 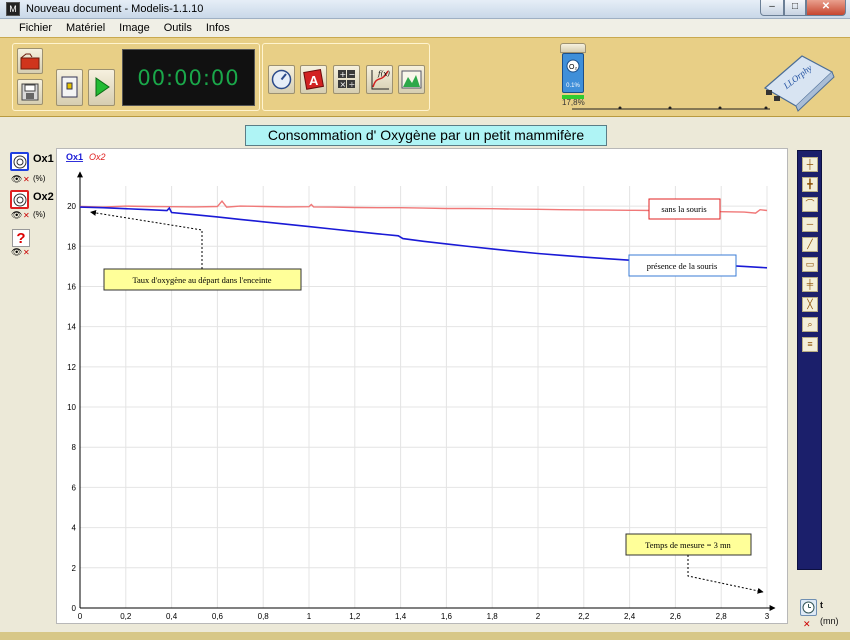 I want to click on new-channel-eye-icon: 👁, so click(x=16, y=252).